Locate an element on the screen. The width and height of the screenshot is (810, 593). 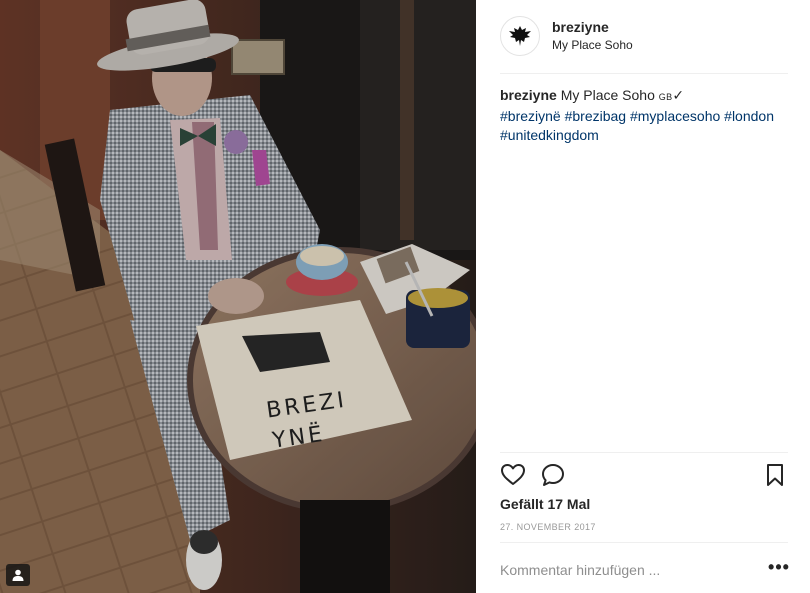
more-options-button: ••• is located at coordinates (779, 569).